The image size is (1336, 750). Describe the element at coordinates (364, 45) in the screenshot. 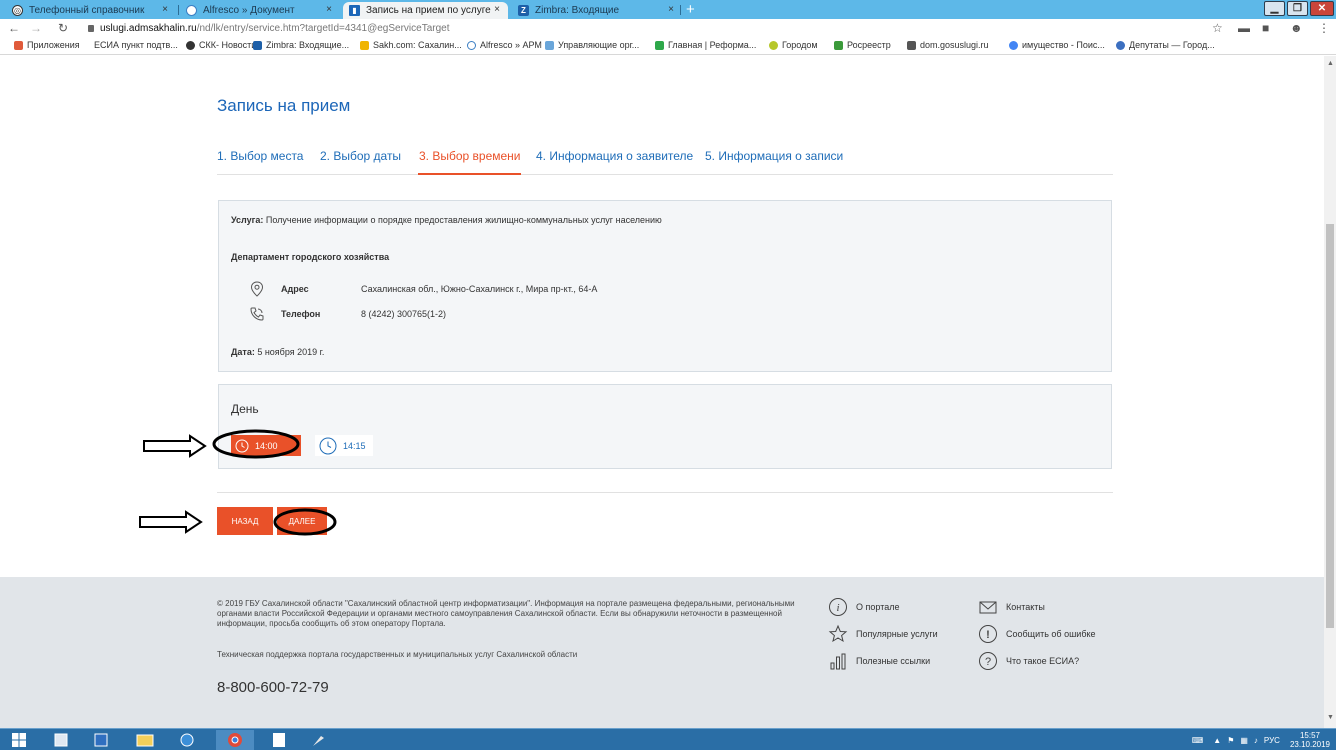

I see `sakhcom-icon` at that location.